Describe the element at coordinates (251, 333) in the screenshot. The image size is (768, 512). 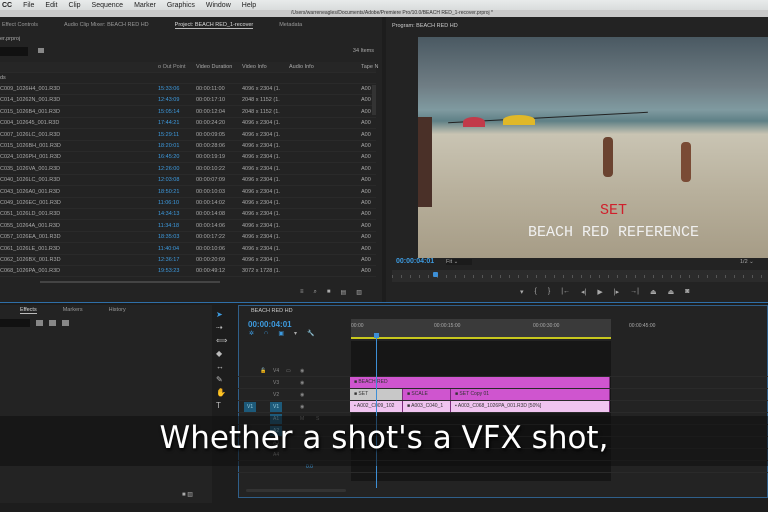
I see `nest-icon: ✲` at that location.